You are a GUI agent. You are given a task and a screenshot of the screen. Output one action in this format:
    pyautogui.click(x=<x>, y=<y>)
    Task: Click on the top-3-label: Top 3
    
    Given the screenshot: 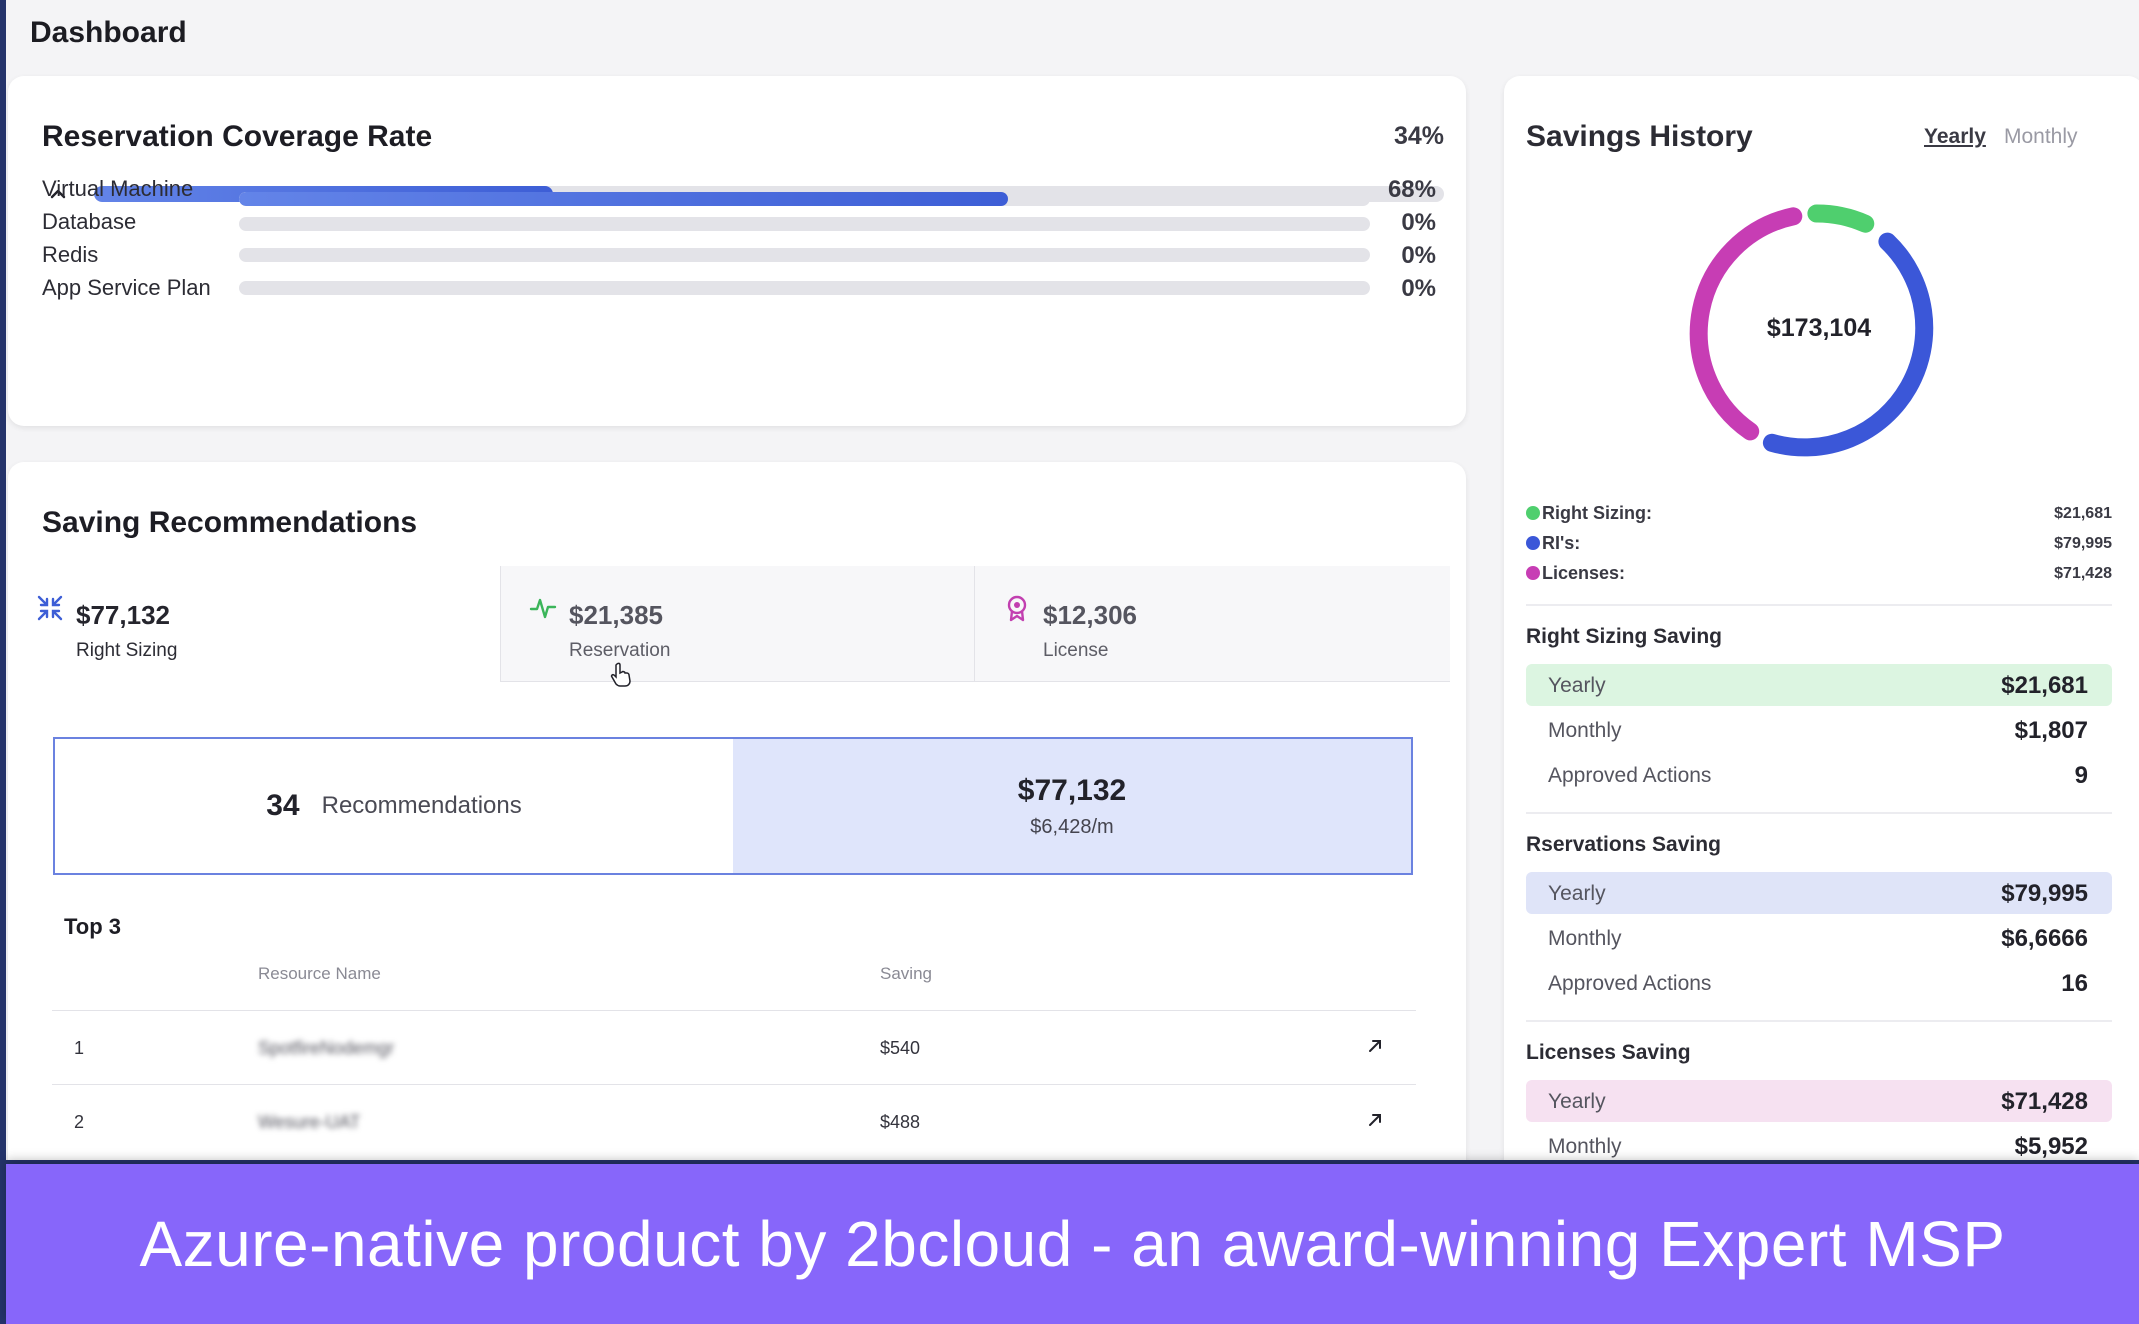 What is the action you would take?
    pyautogui.click(x=93, y=926)
    